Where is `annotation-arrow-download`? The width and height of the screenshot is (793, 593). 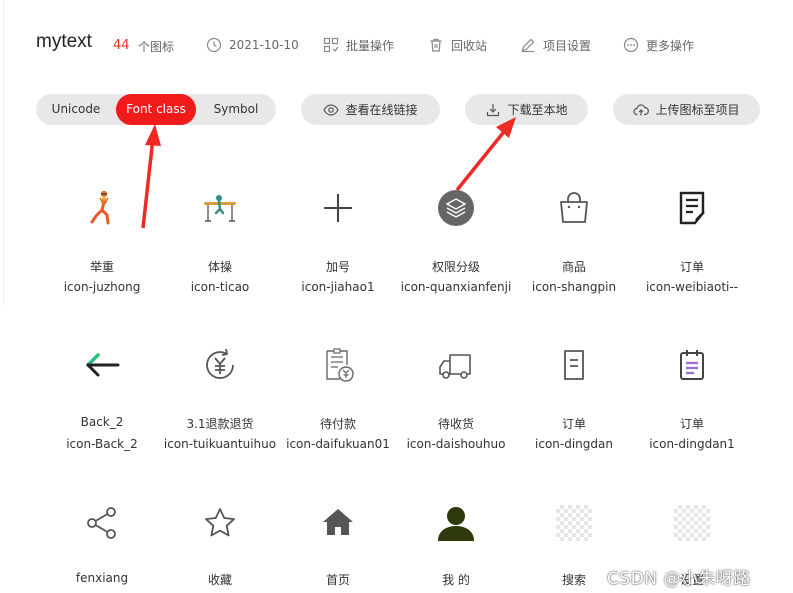
annotation-arrow-download is located at coordinates (482, 159).